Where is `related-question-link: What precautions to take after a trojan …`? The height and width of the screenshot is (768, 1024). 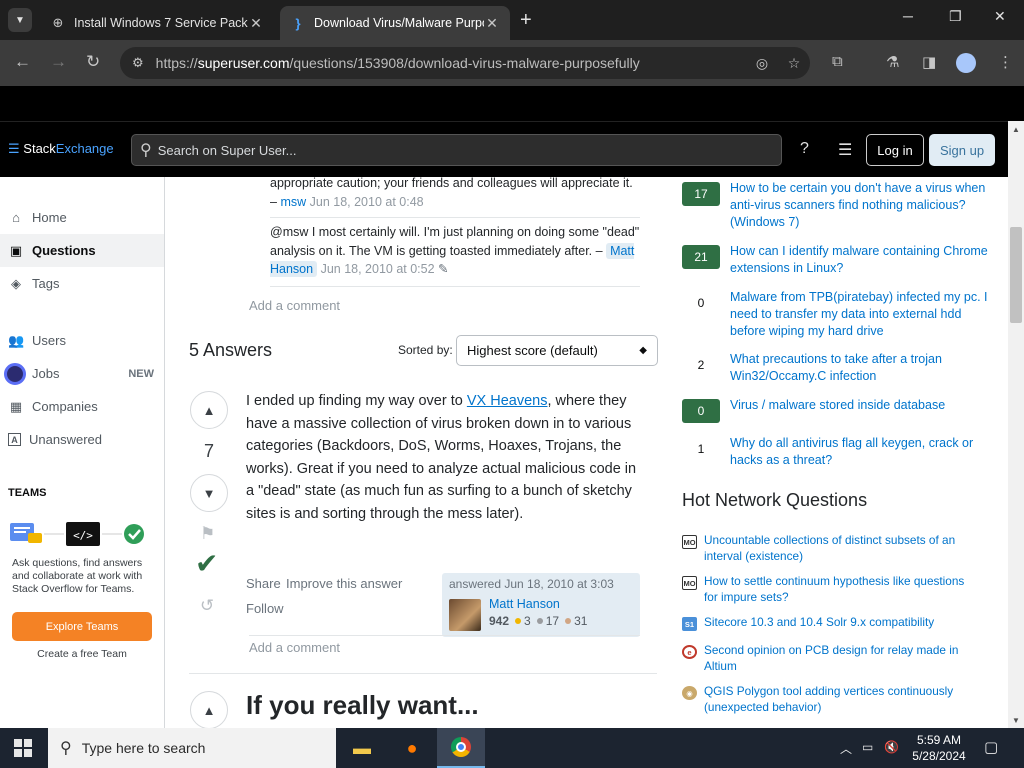 related-question-link: What precautions to take after a trojan … is located at coordinates (861, 368).